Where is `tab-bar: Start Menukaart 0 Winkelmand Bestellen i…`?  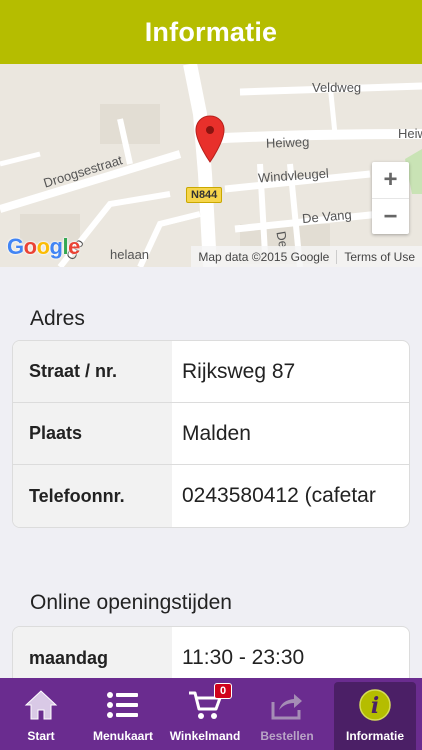
tab-bar: Start Menukaart 0 Winkelmand Bestellen i… is located at coordinates (211, 714).